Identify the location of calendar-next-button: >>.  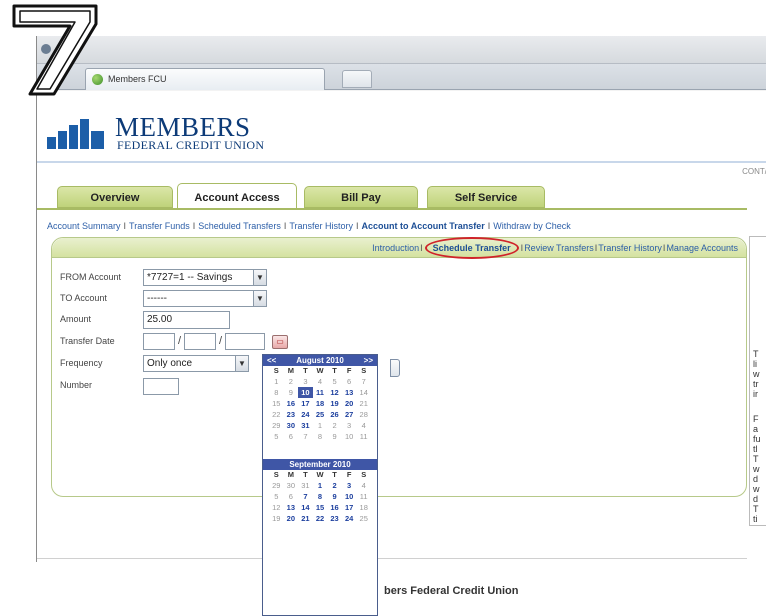
(368, 360).